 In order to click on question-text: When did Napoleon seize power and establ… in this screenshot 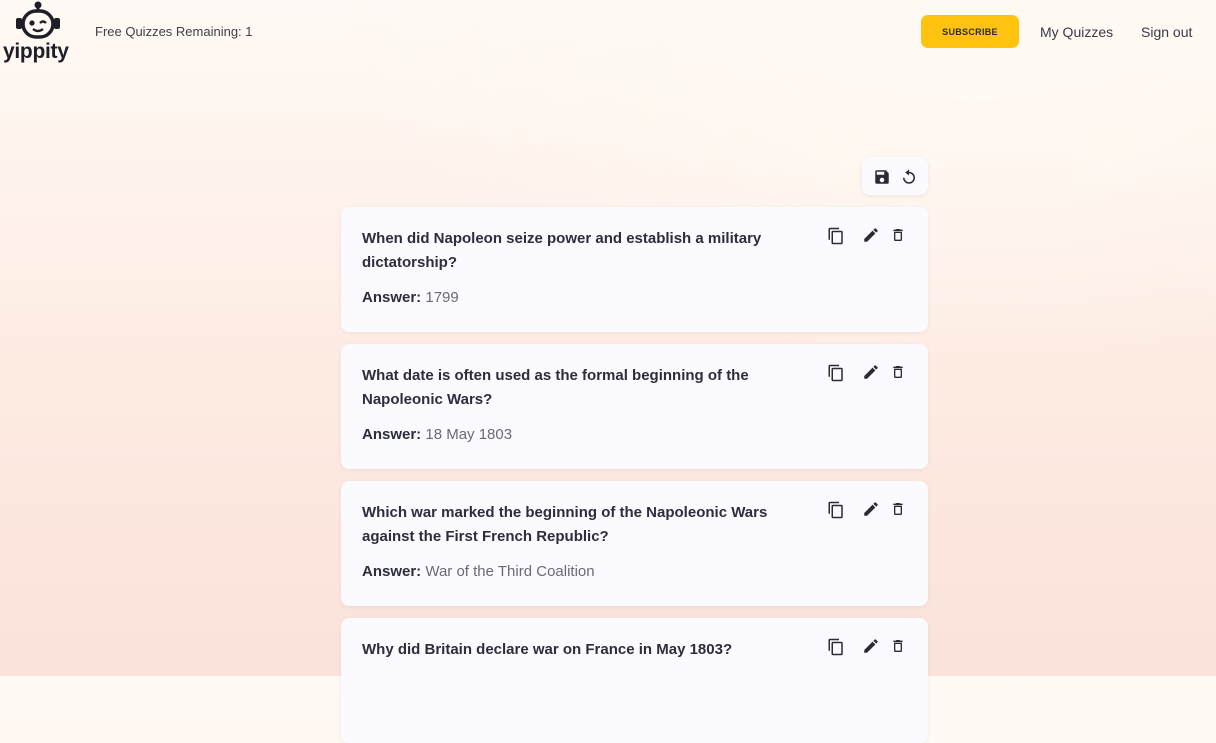, I will do `click(562, 250)`.